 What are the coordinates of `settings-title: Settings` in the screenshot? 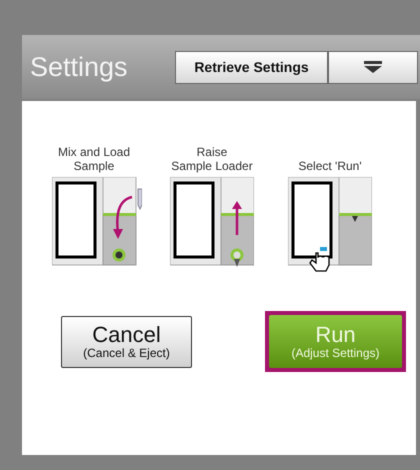 It's located at (79, 67).